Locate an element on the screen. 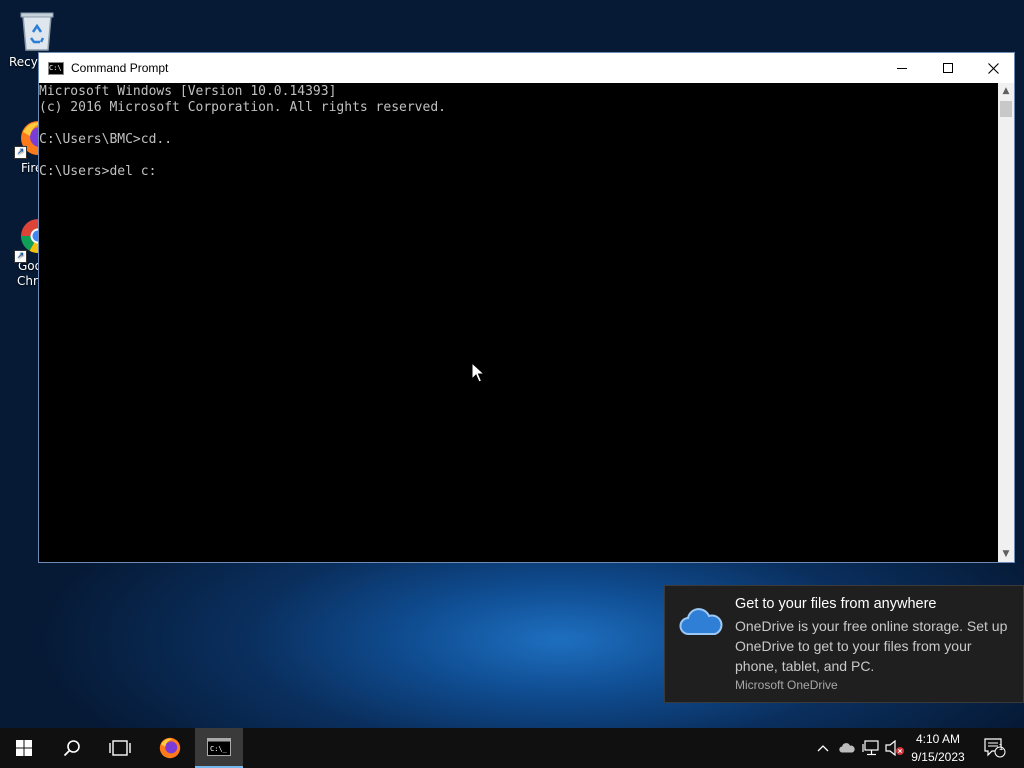 Image resolution: width=1024 pixels, height=768 pixels. network-icon is located at coordinates (870, 748).